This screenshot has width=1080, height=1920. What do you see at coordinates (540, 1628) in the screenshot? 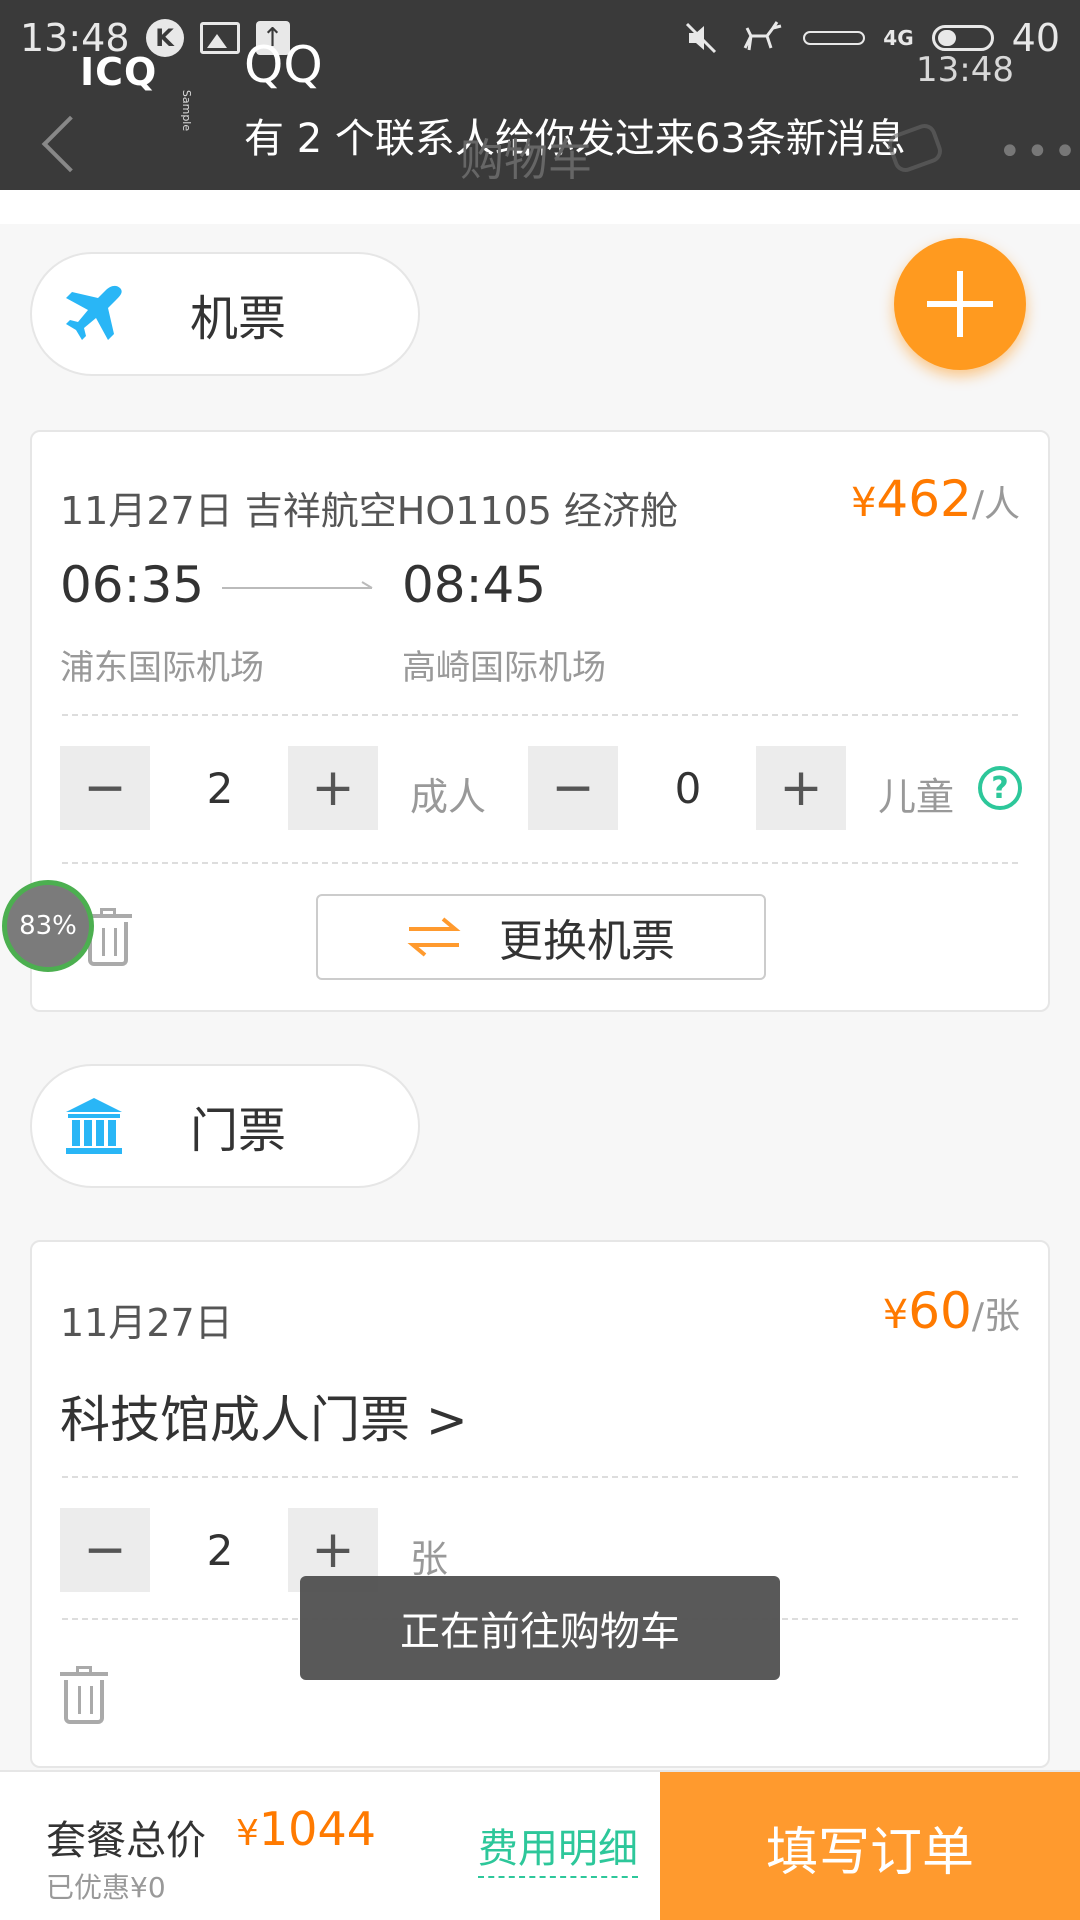
I see `toast-message: 正在前往购物车` at bounding box center [540, 1628].